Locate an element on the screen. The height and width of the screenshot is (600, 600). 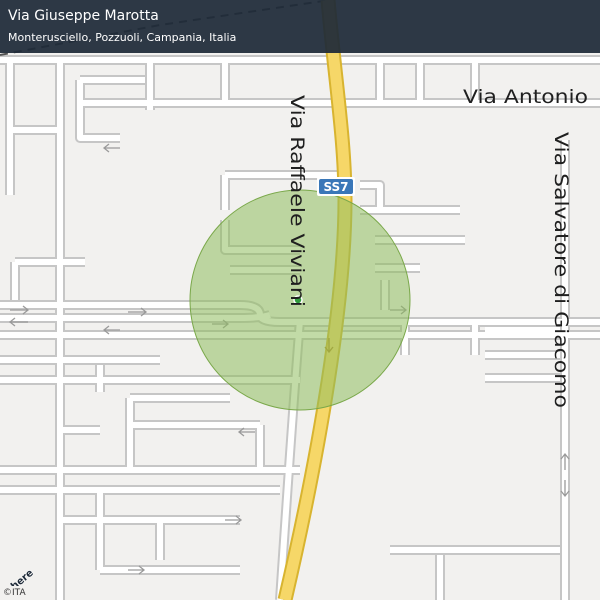
road-shield-ss7: SS7 is located at coordinates (336, 186).